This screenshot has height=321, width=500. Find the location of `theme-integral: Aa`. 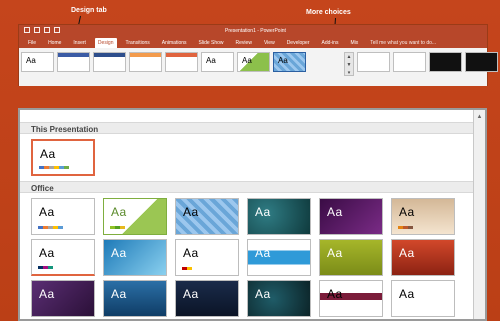

theme-integral: Aa is located at coordinates (207, 216).